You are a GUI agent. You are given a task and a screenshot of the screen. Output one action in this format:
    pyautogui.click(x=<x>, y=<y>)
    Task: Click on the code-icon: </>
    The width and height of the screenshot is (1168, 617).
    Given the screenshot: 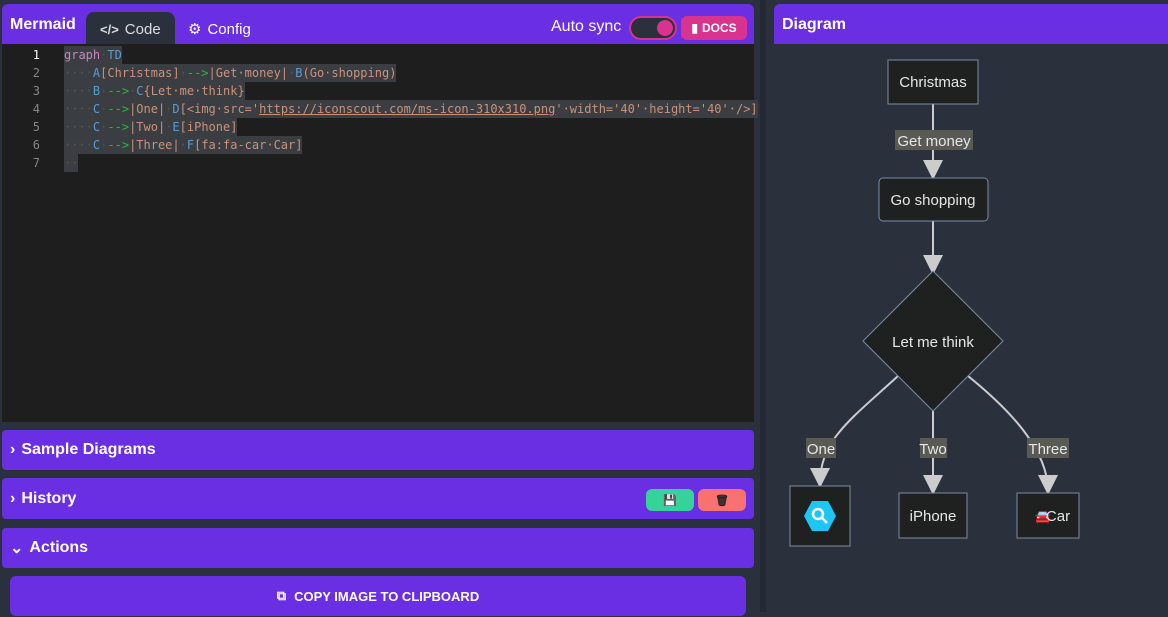 What is the action you would take?
    pyautogui.click(x=109, y=29)
    